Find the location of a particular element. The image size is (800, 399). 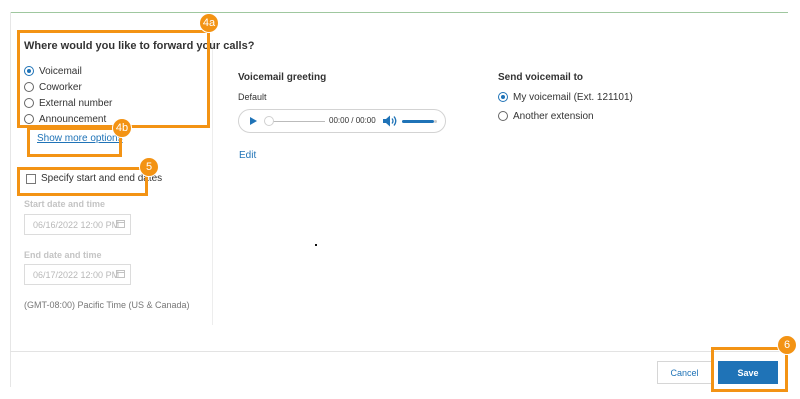

start-date-input: 06/16/2022 12:00 PM is located at coordinates (77, 224).